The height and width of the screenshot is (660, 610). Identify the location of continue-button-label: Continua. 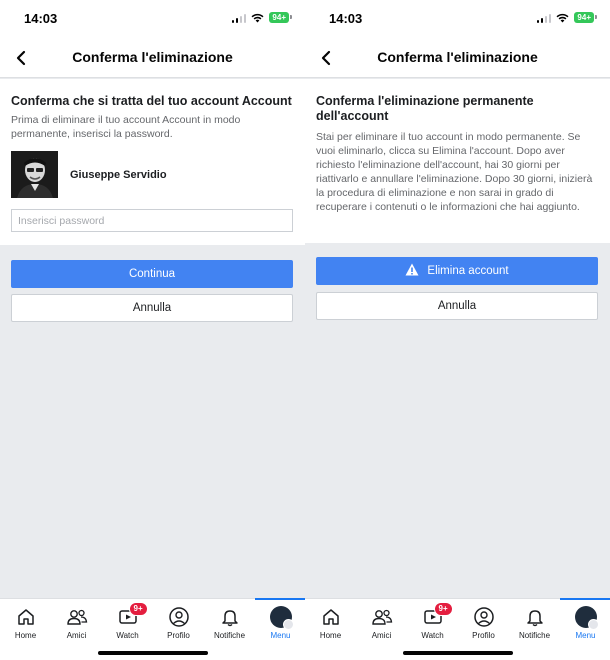
(152, 274).